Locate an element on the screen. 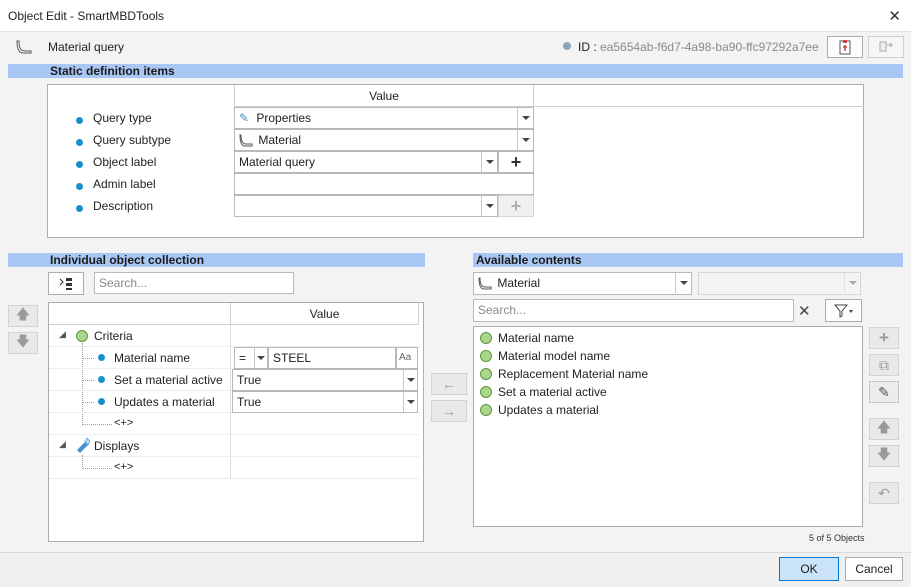 The image size is (911, 587). pencil-icon: ✎ is located at coordinates (884, 391).